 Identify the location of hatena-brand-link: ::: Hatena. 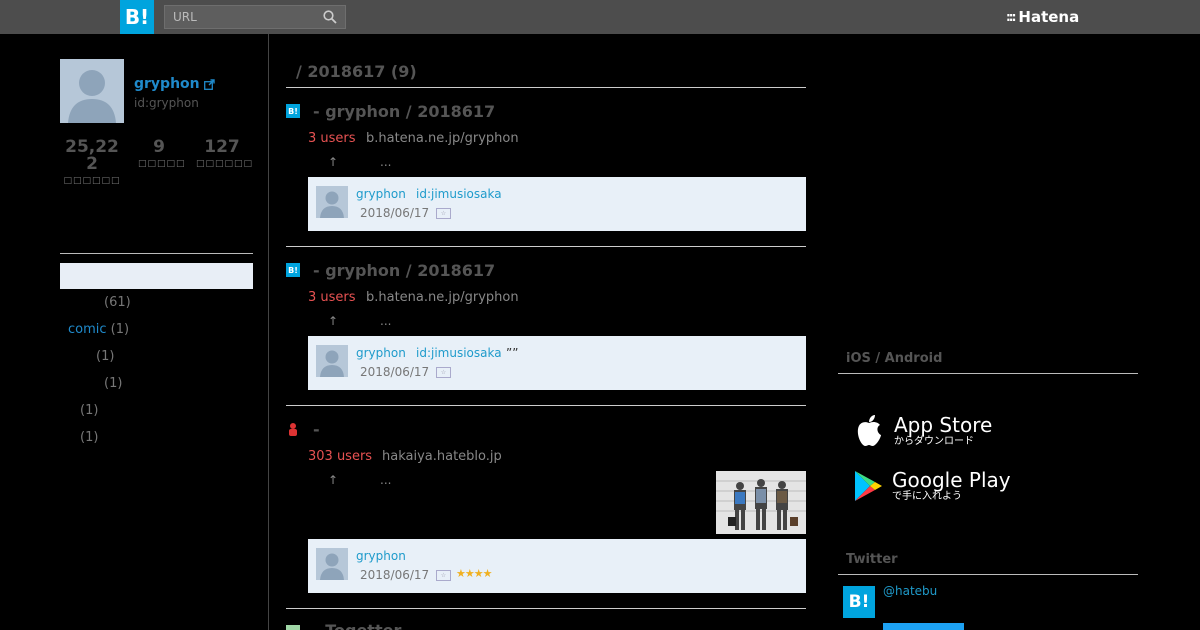
(1042, 17).